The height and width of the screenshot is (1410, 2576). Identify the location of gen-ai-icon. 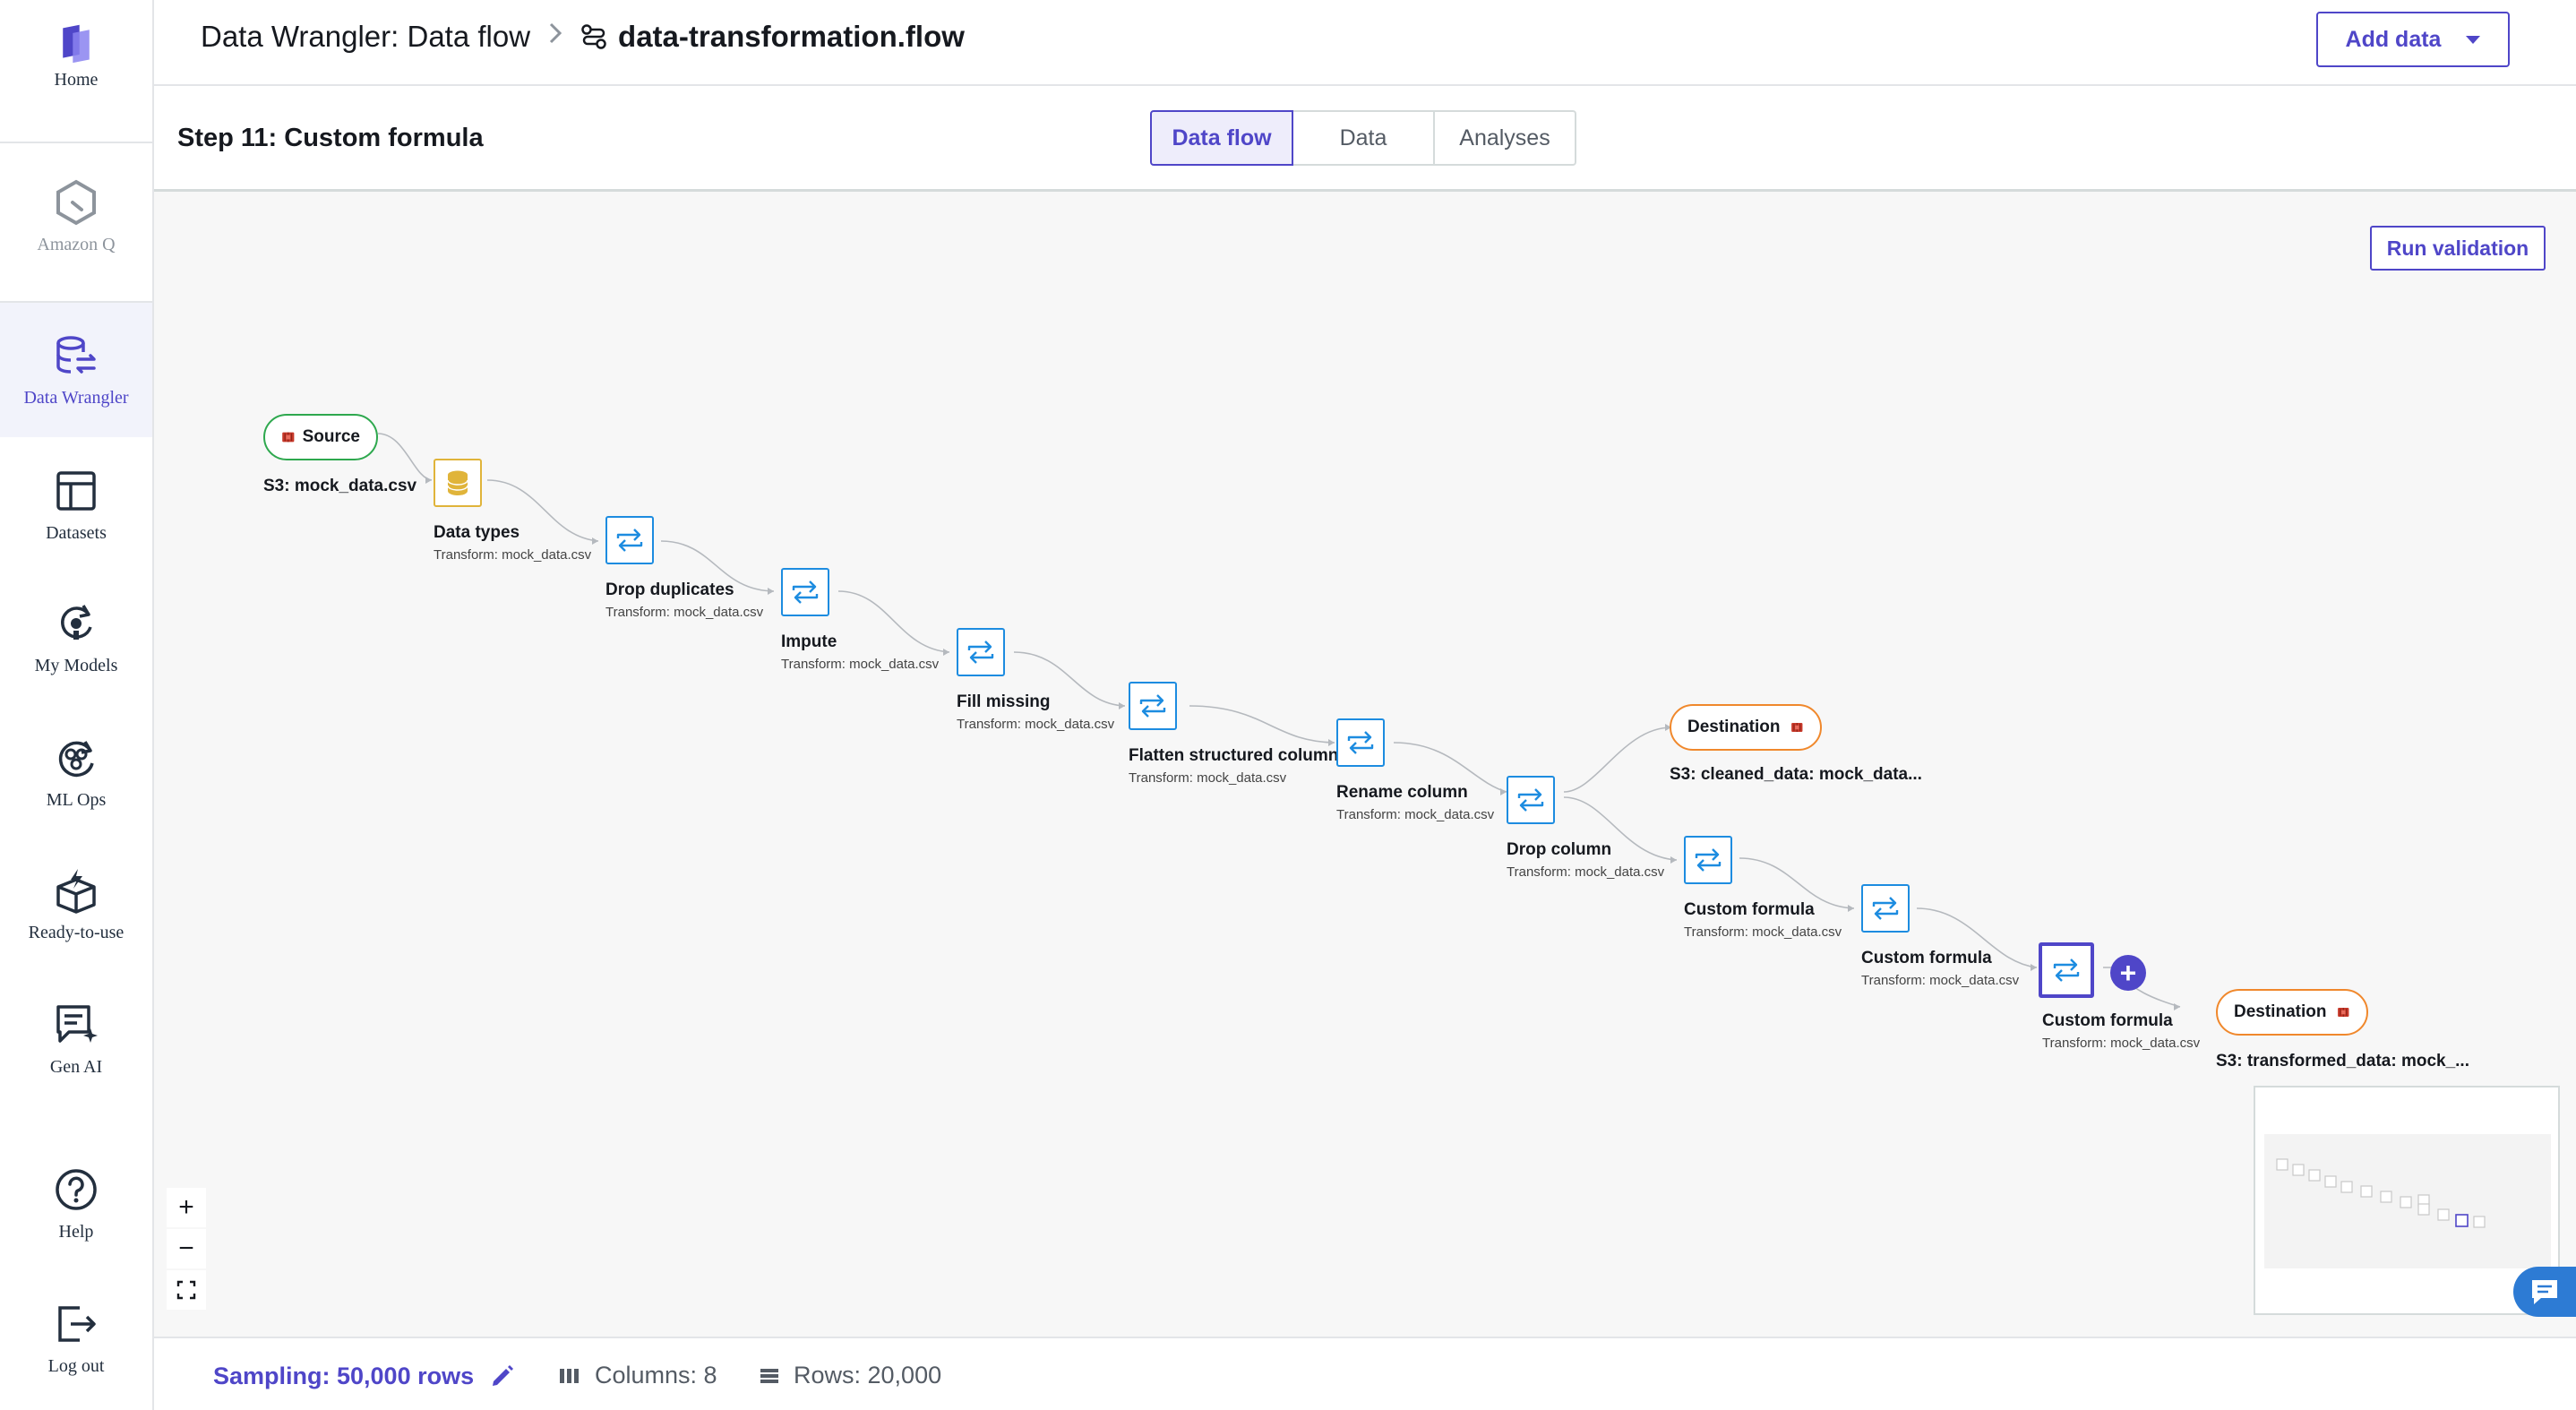
(77, 1024).